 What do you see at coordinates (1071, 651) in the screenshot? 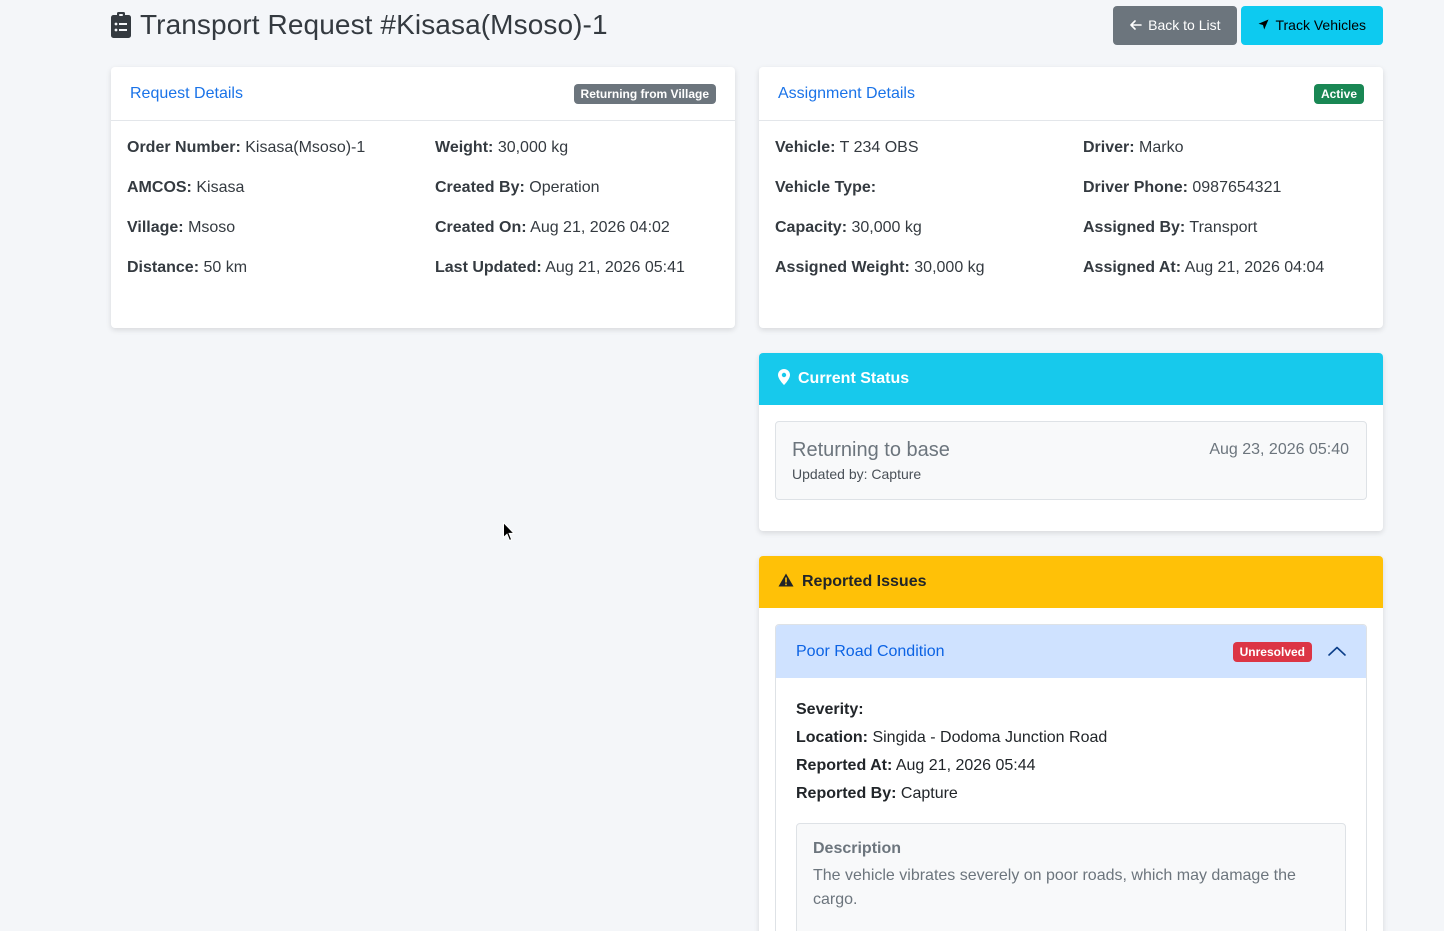
I see `issue-accordion-toggle: Poor Road Condition Unresolved` at bounding box center [1071, 651].